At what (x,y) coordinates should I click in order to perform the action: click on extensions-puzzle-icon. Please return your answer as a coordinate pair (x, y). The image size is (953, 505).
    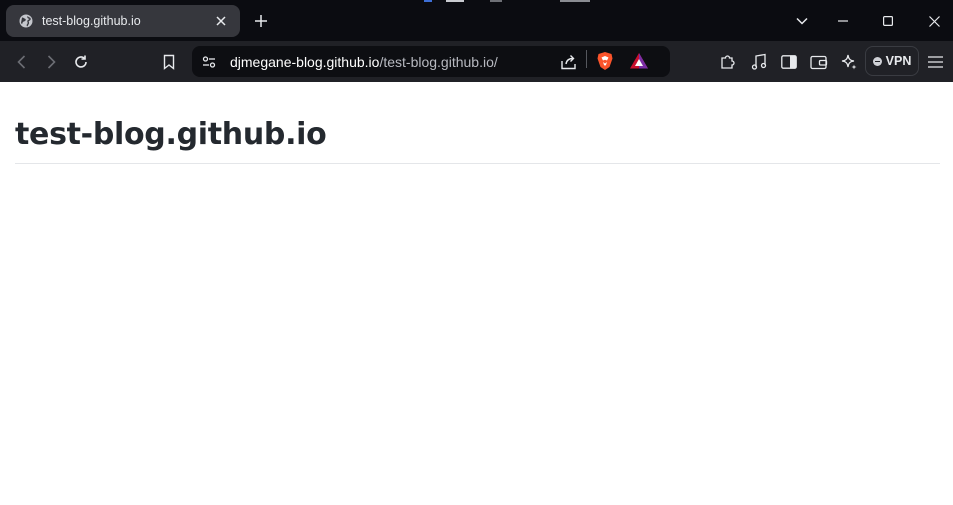
    Looking at the image, I should click on (728, 62).